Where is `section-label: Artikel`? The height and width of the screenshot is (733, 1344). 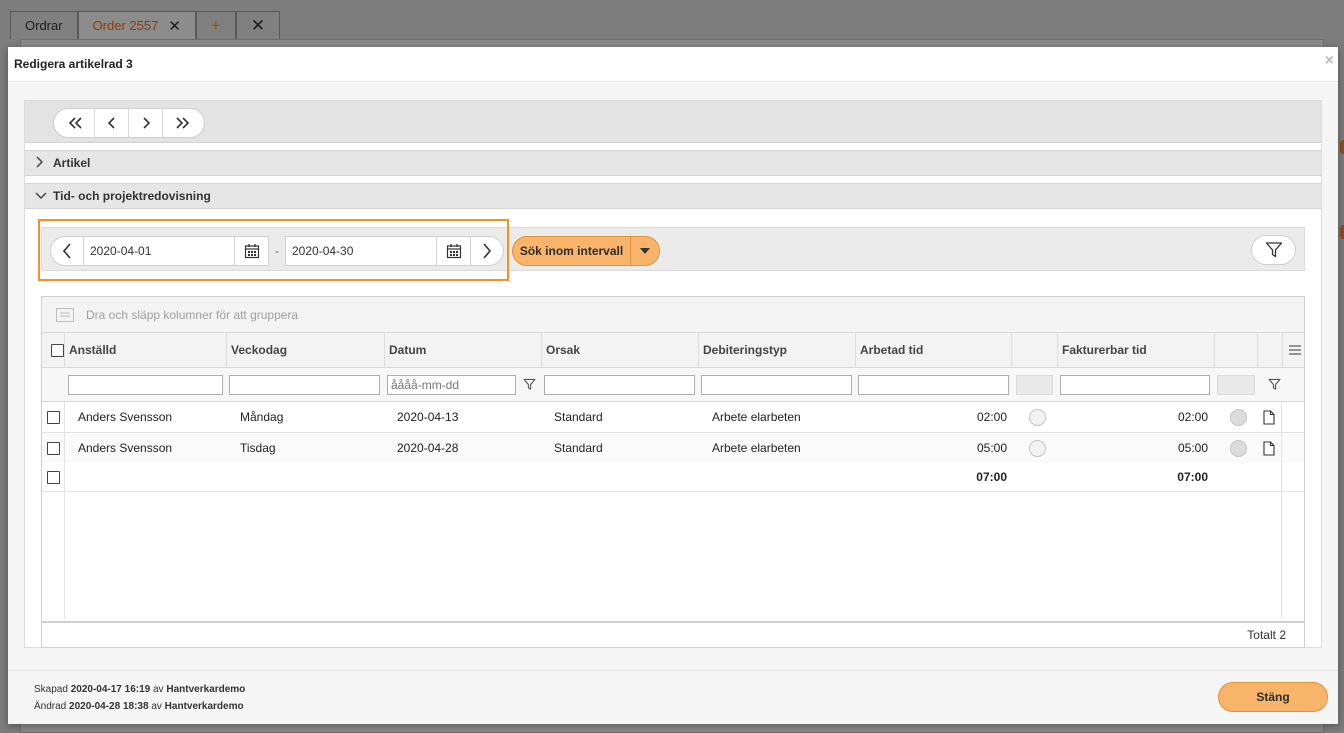
section-label: Artikel is located at coordinates (72, 163).